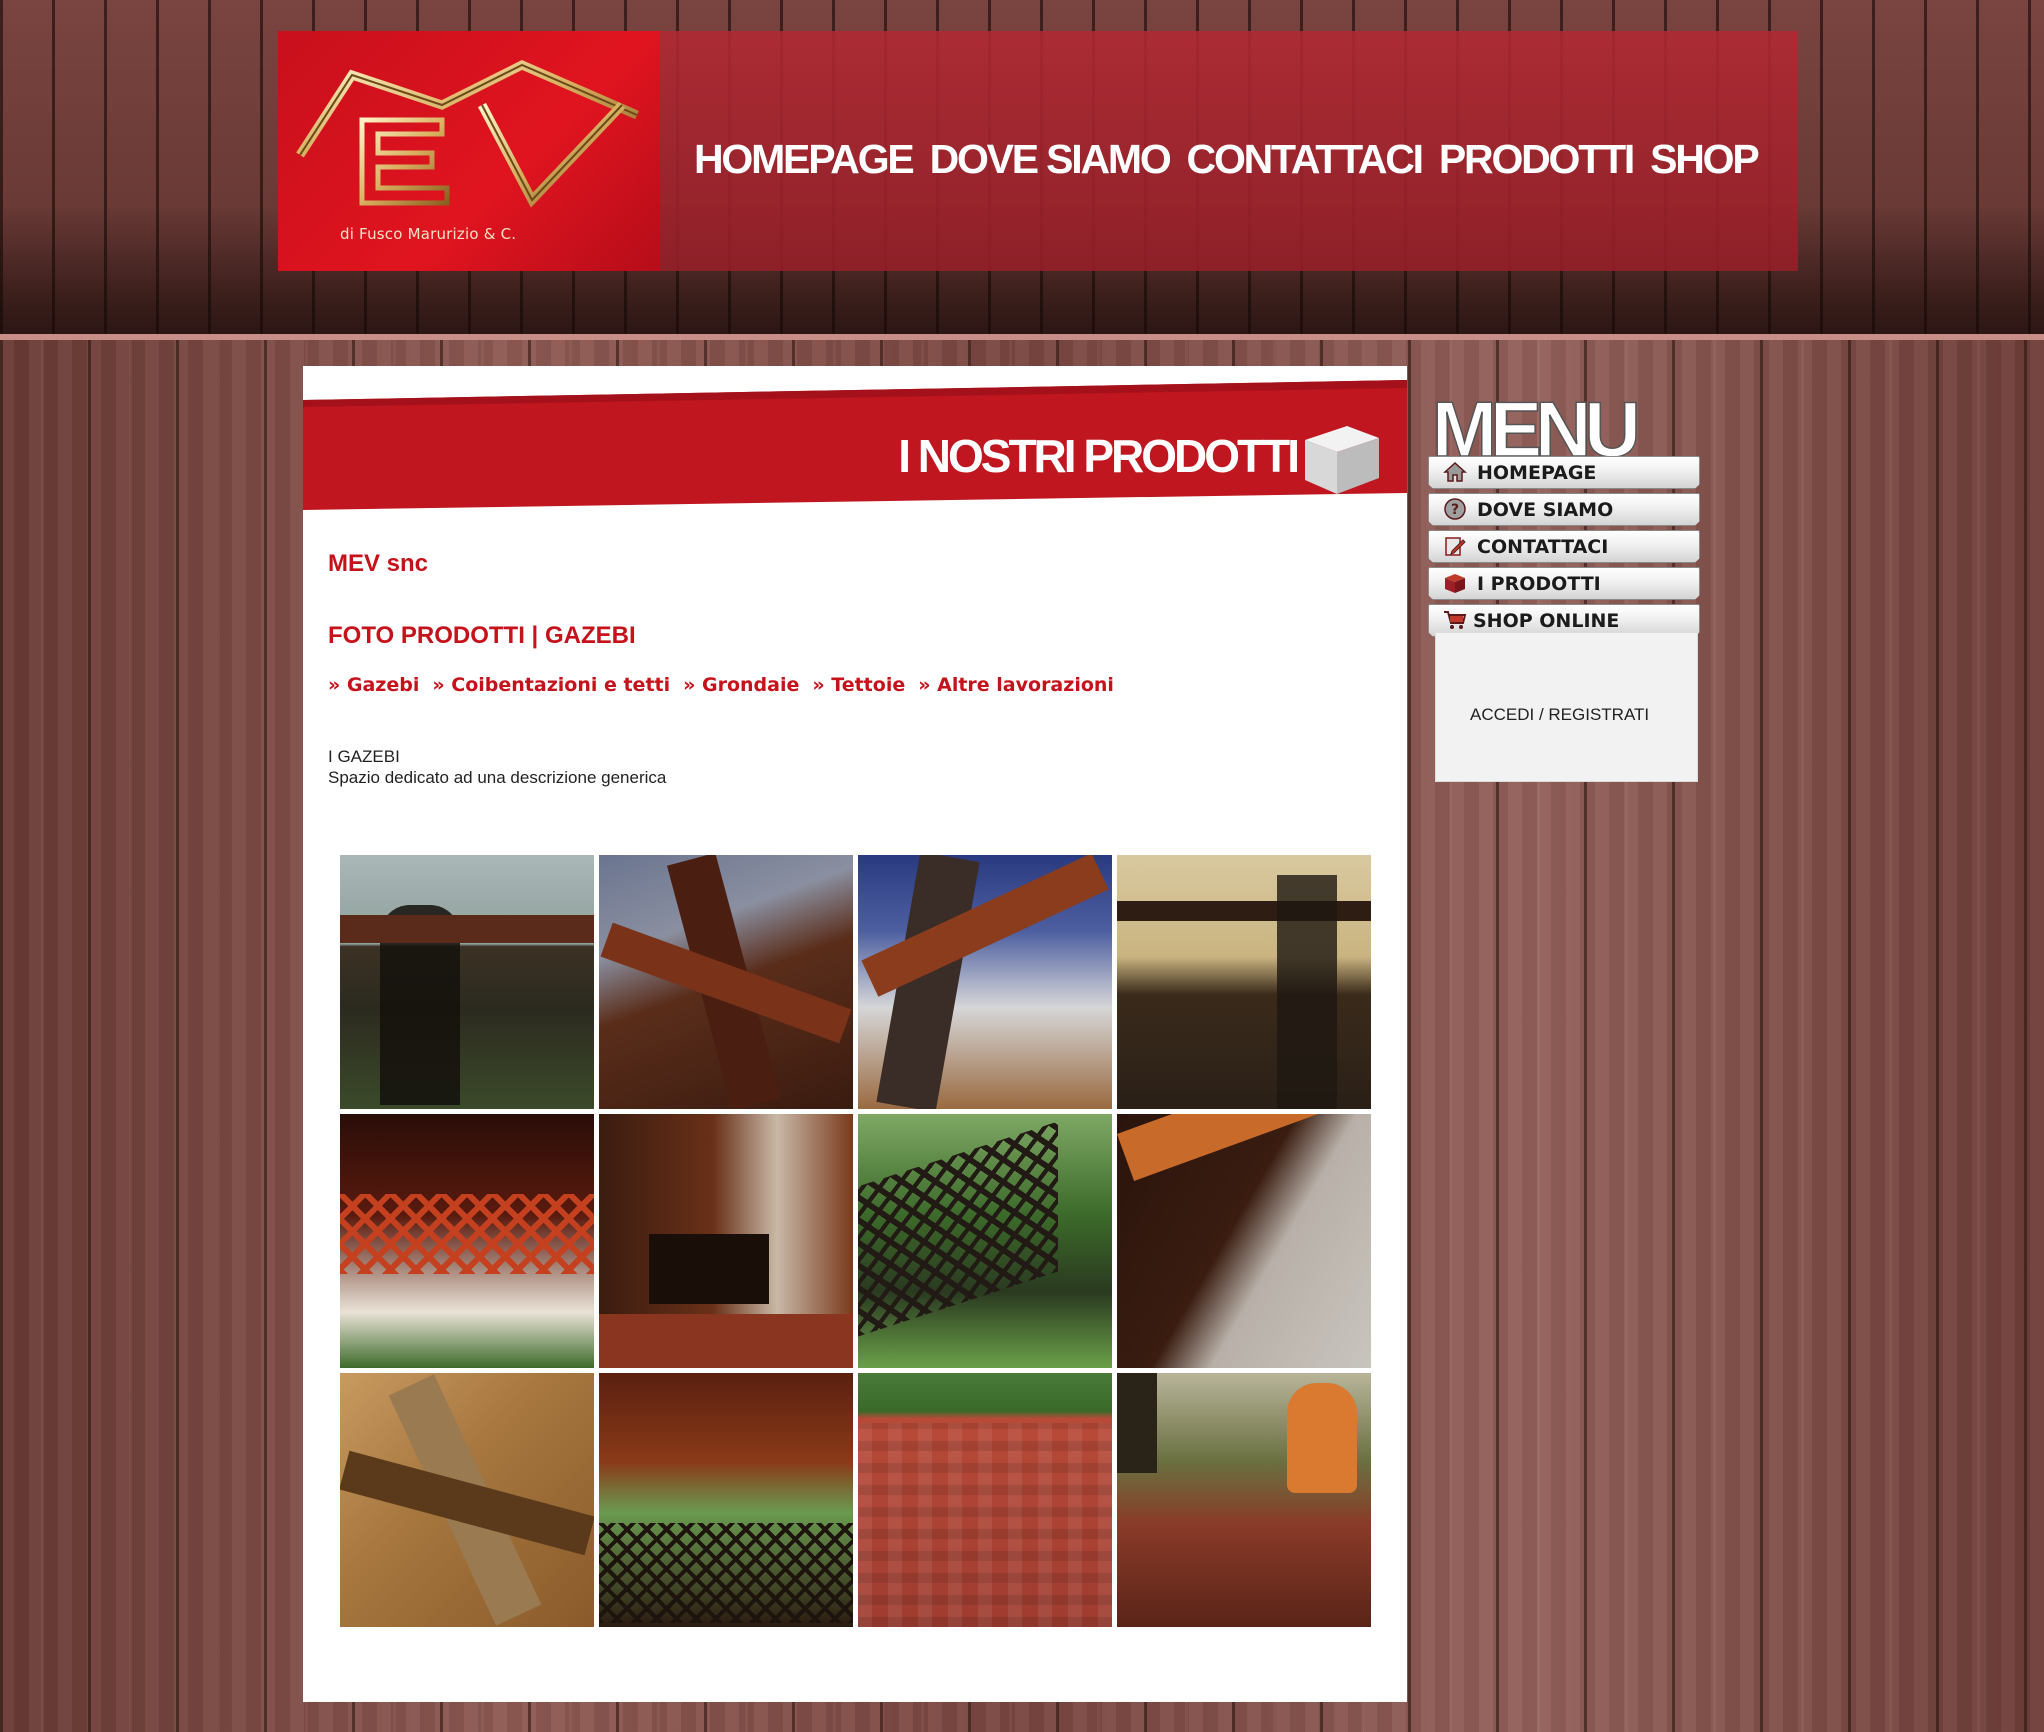 The width and height of the screenshot is (2044, 1732). Describe the element at coordinates (467, 134) in the screenshot. I see `mev-logo-icon` at that location.